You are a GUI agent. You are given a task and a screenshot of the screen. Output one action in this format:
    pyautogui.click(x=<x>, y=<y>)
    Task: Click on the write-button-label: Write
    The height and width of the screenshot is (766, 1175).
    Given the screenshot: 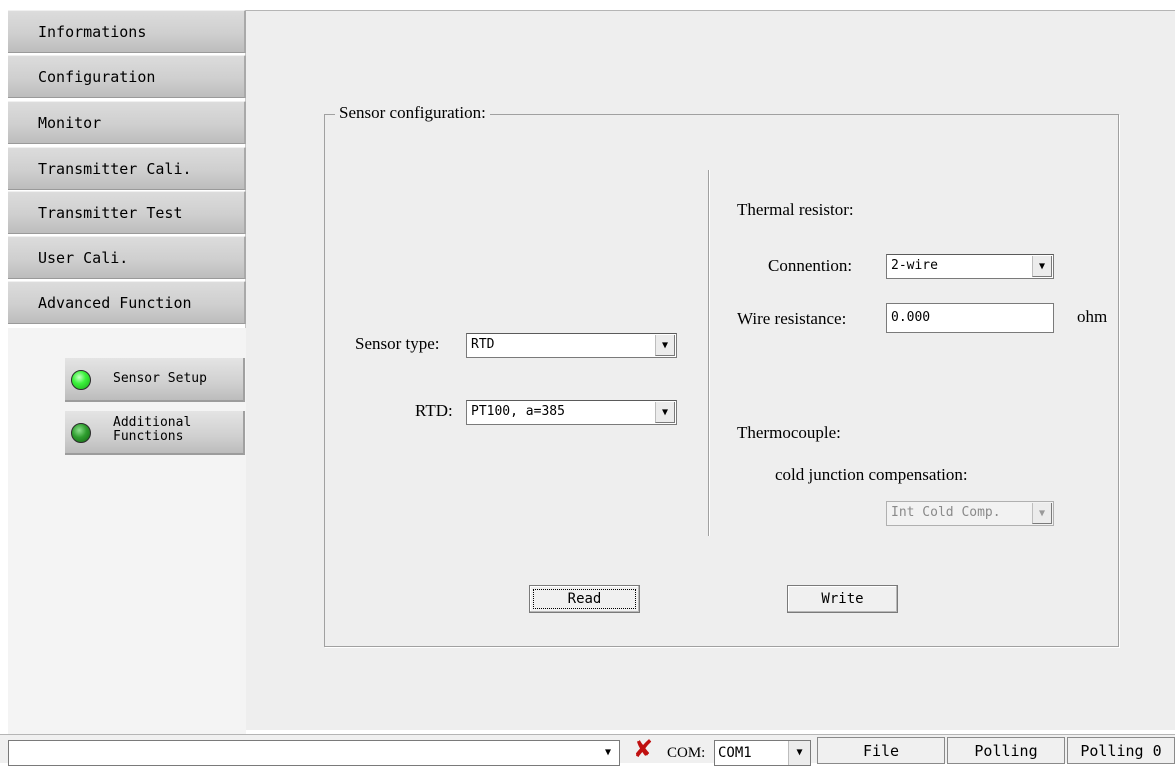 What is the action you would take?
    pyautogui.click(x=842, y=599)
    